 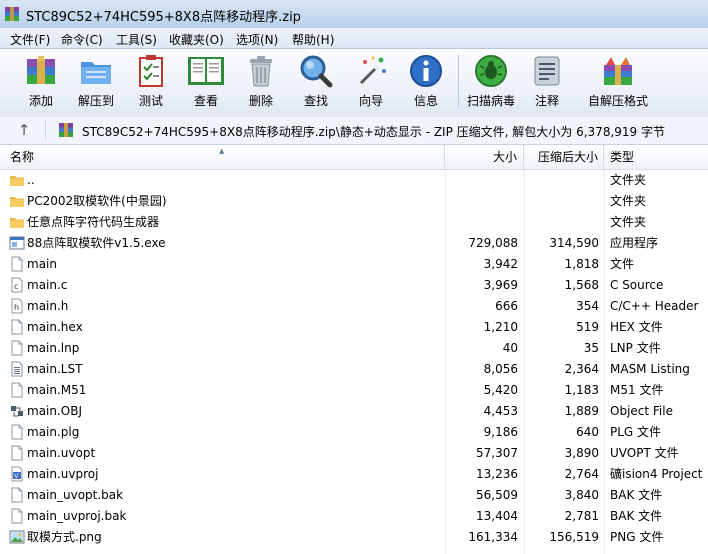 I want to click on uvision-project-icon: V, so click(x=17, y=474).